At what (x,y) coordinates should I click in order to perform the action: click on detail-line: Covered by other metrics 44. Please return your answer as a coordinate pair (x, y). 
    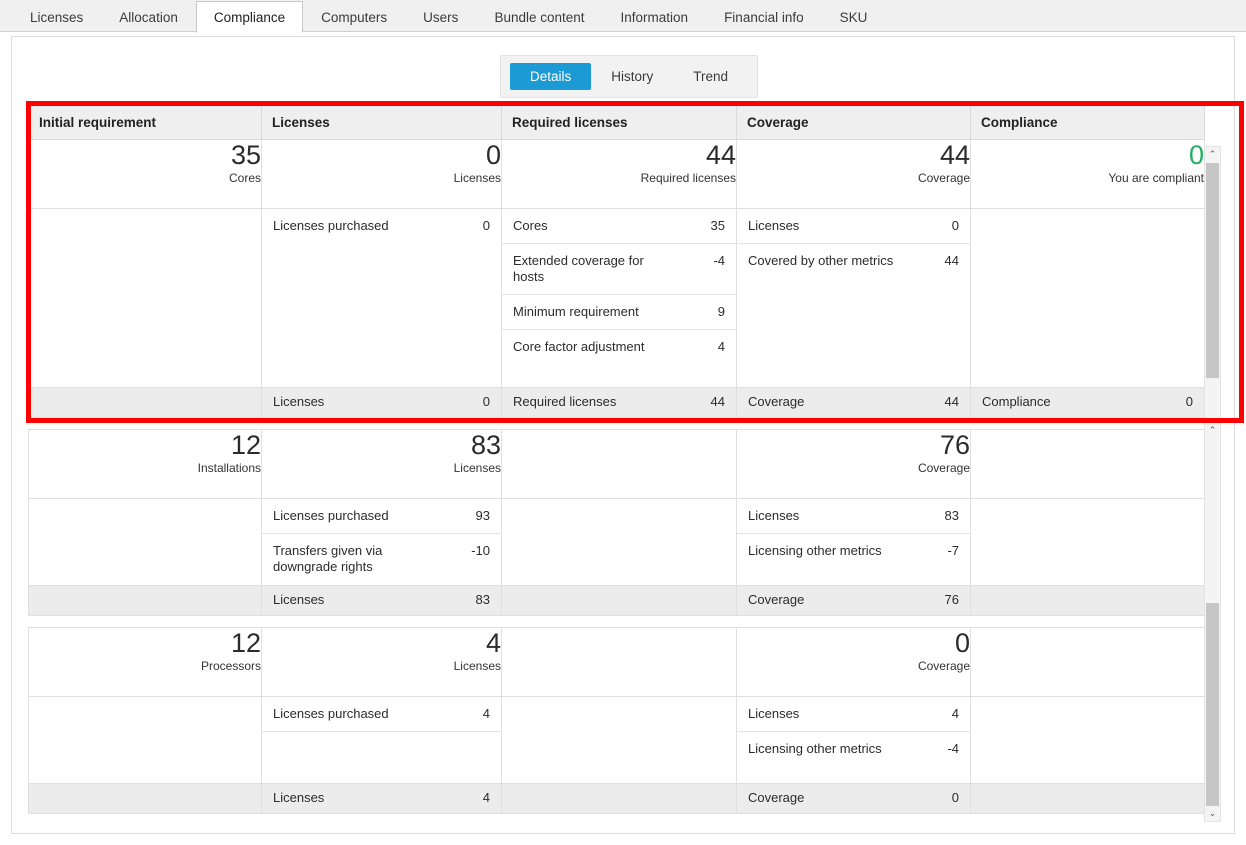
    Looking at the image, I should click on (853, 264).